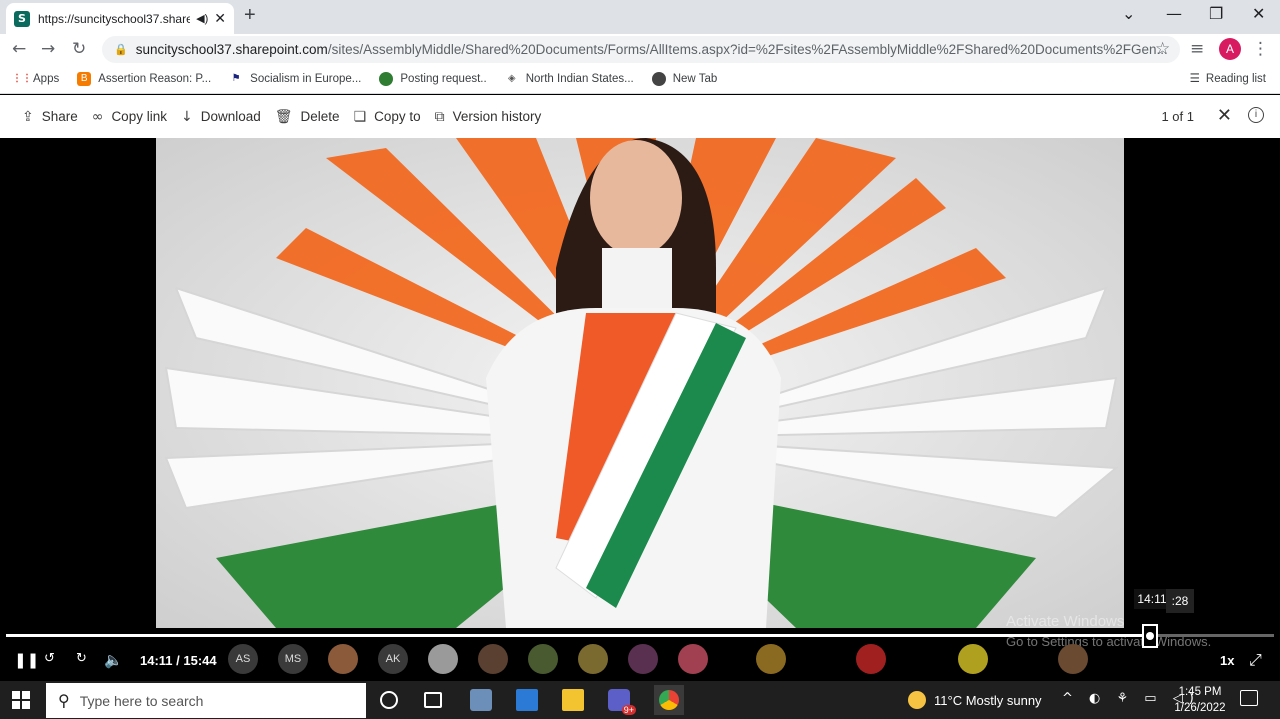 The image size is (1280, 719). Describe the element at coordinates (84, 78) in the screenshot. I see `blogger-icon: B` at that location.